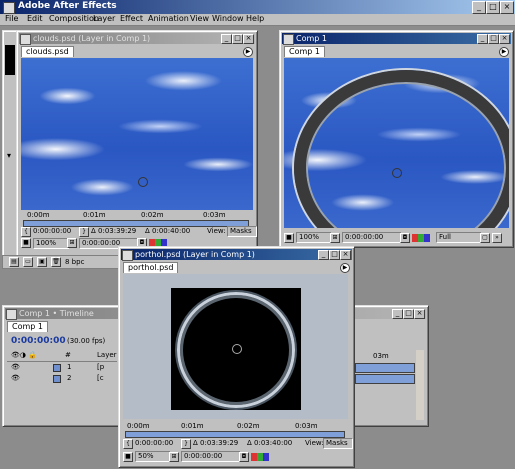 Image resolution: width=515 pixels, height=469 pixels. I want to click on window-icon, so click(25, 39).